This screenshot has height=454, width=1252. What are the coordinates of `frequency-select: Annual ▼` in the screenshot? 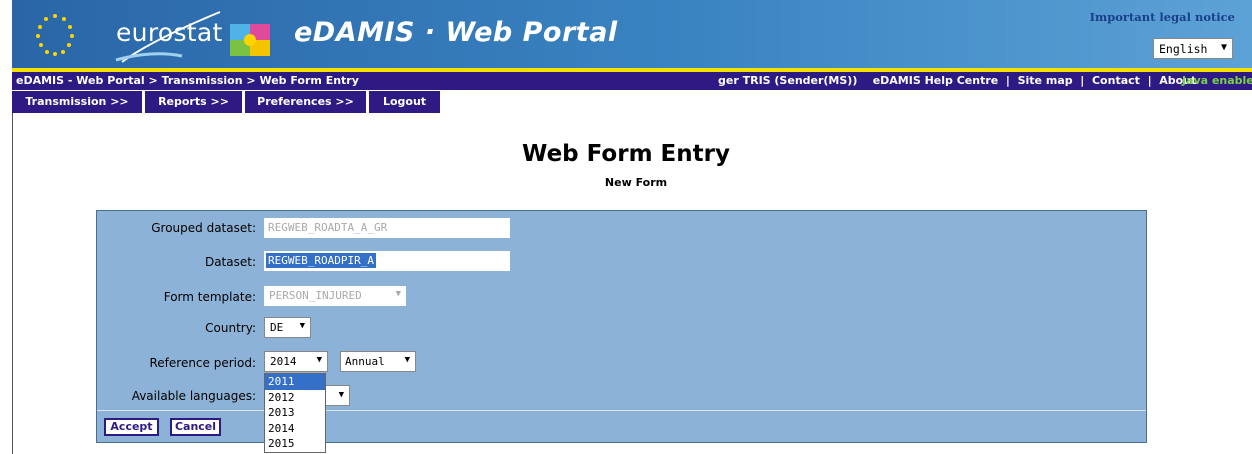 It's located at (378, 361).